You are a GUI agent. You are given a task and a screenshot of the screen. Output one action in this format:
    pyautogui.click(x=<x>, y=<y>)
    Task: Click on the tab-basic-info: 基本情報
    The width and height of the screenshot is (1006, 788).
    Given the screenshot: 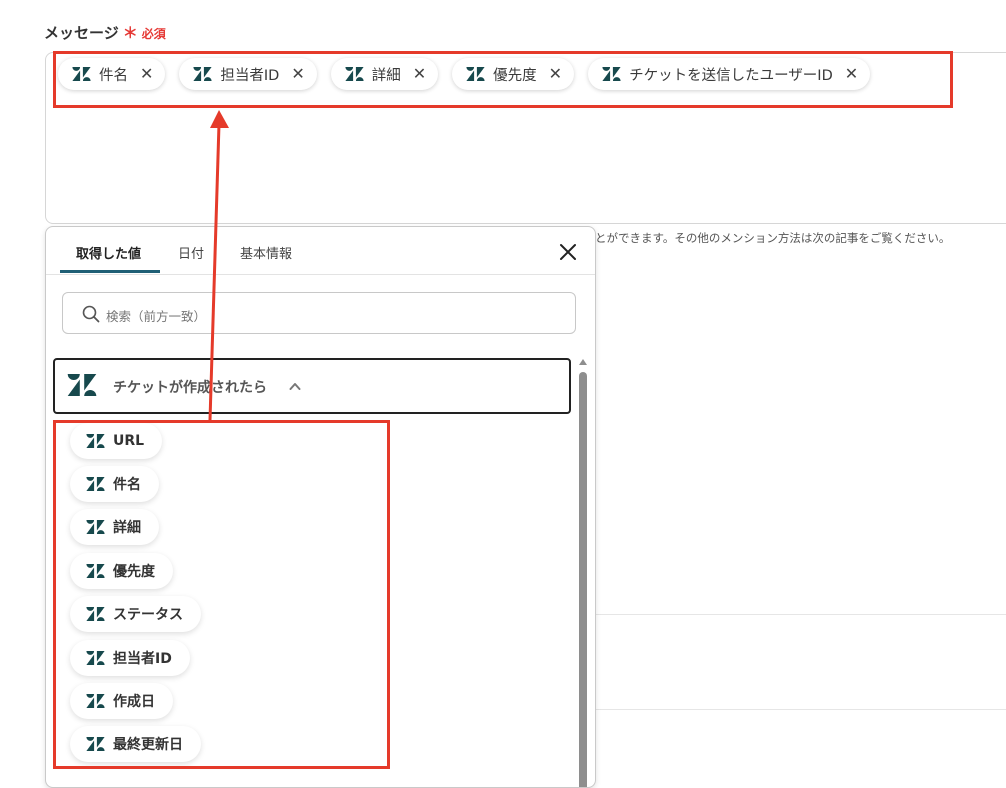 What is the action you would take?
    pyautogui.click(x=266, y=252)
    